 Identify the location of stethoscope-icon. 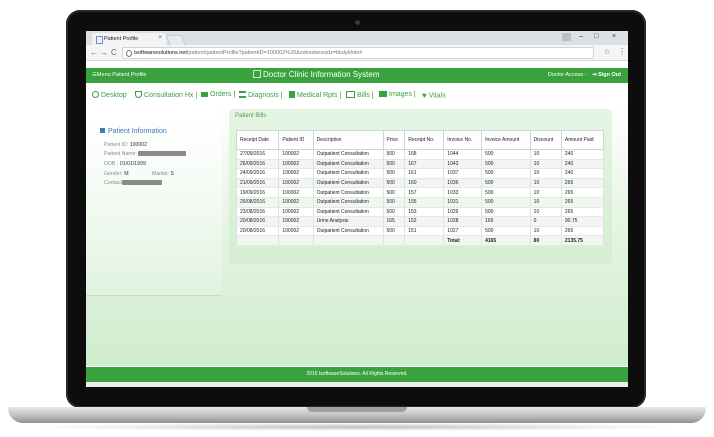
(138, 94).